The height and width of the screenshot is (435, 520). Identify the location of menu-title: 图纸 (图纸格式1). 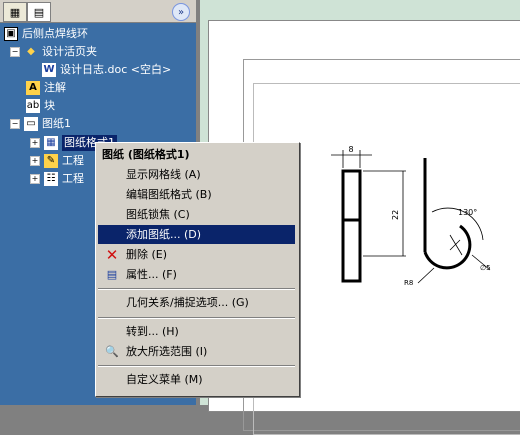
(146, 154).